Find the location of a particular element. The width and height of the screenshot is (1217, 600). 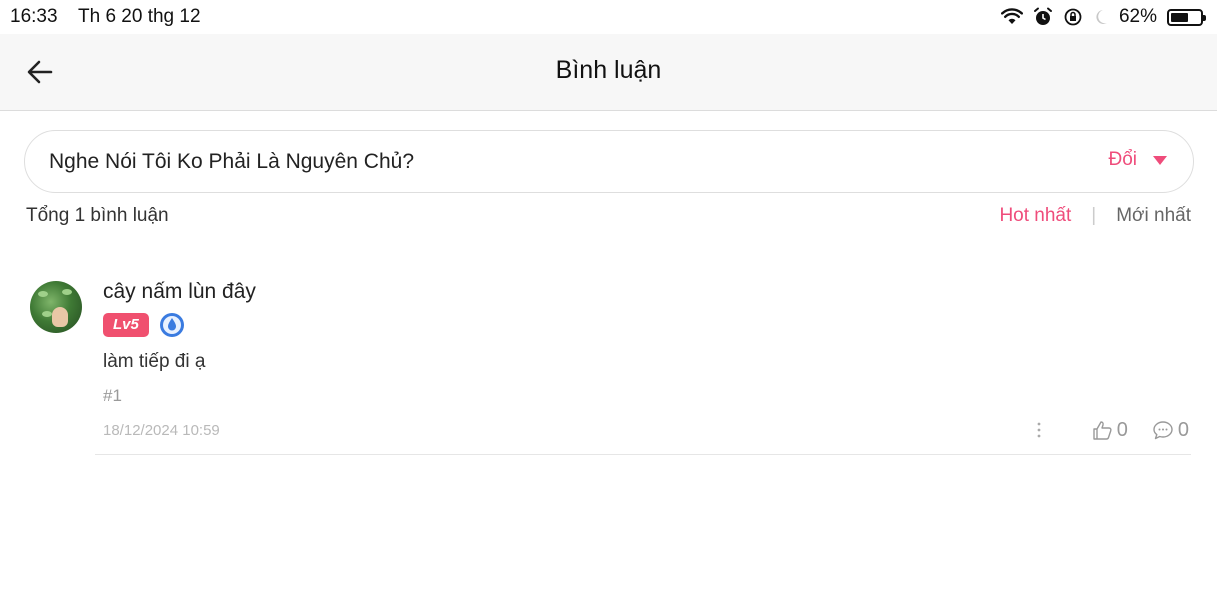

battery-icon is located at coordinates (1186, 17).